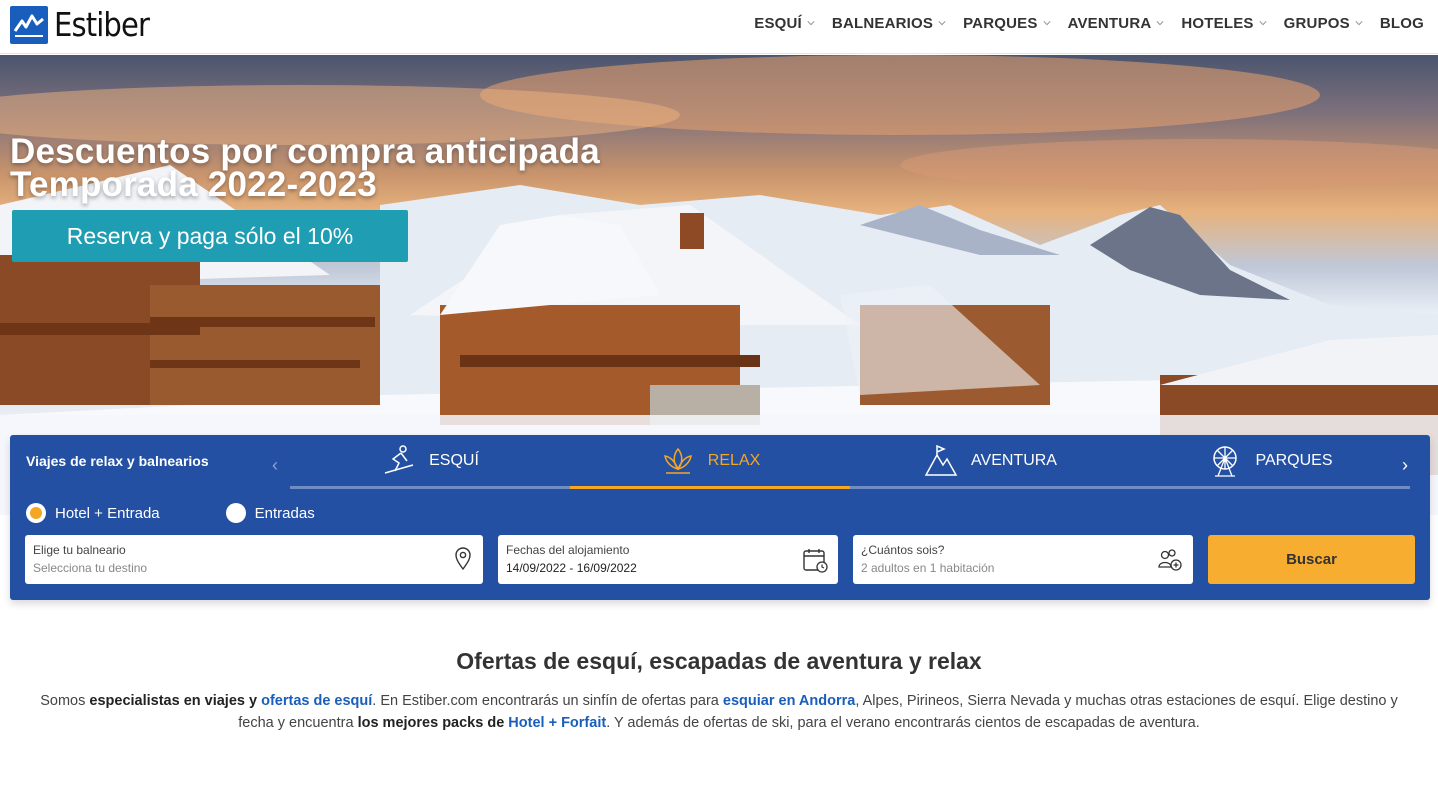 The height and width of the screenshot is (800, 1438). I want to click on mountain-flag-icon, so click(941, 460).